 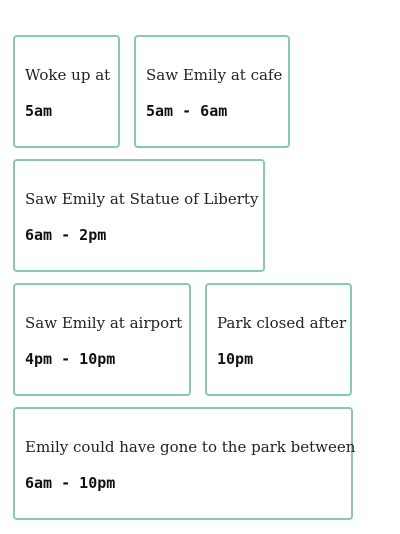 What do you see at coordinates (187, 111) in the screenshot?
I see `card-value: 5am - 6am` at bounding box center [187, 111].